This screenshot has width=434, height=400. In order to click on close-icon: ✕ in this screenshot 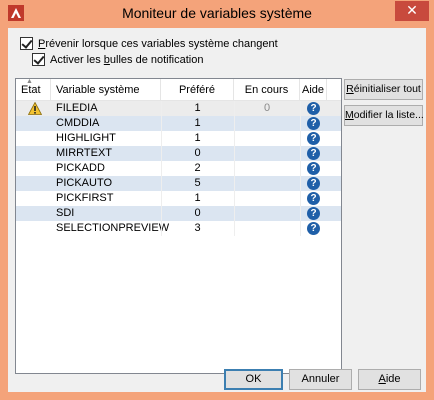, I will do `click(412, 10)`.